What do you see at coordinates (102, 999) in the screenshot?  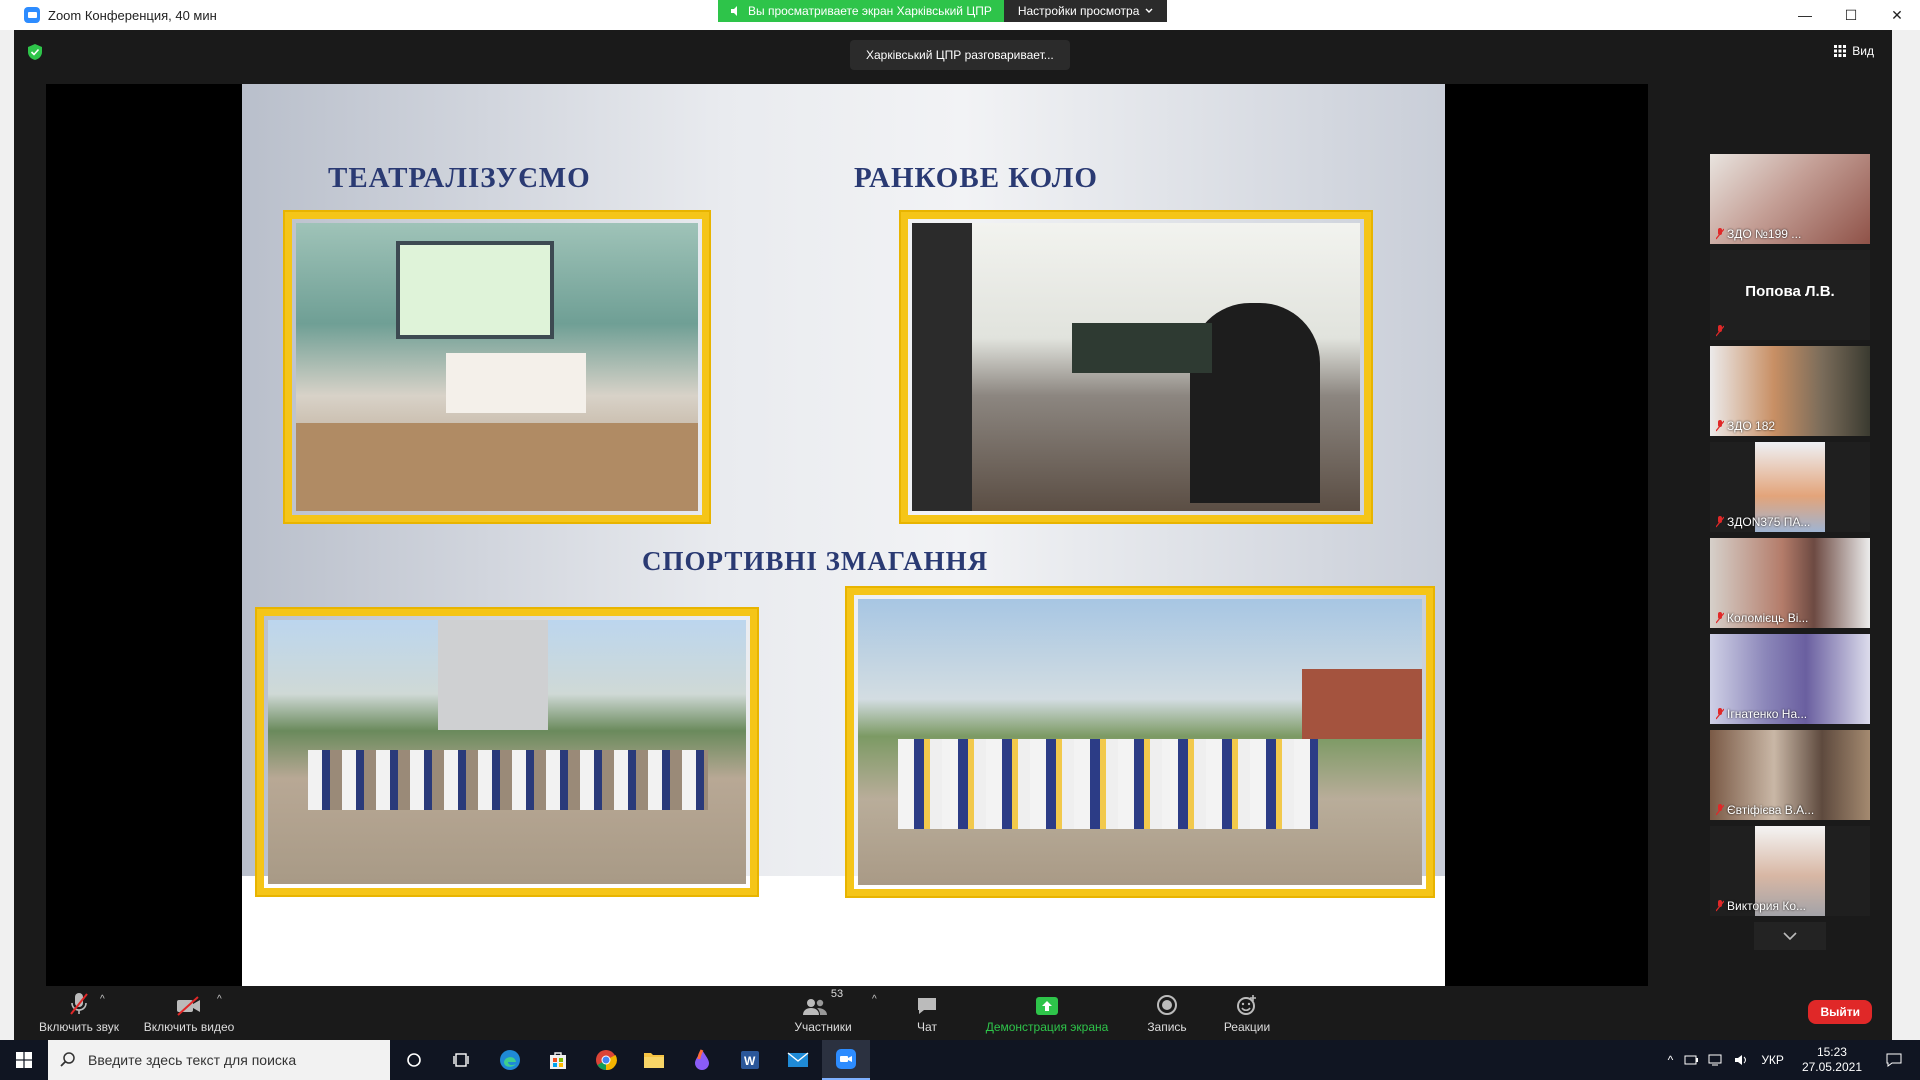 I see `audio-options-caret: ^` at bounding box center [102, 999].